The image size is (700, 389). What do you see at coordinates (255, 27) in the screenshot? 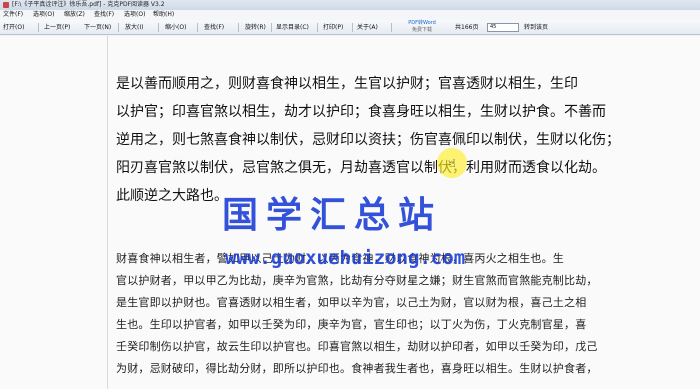
I see `rotate-button: 旋转(R)` at bounding box center [255, 27].